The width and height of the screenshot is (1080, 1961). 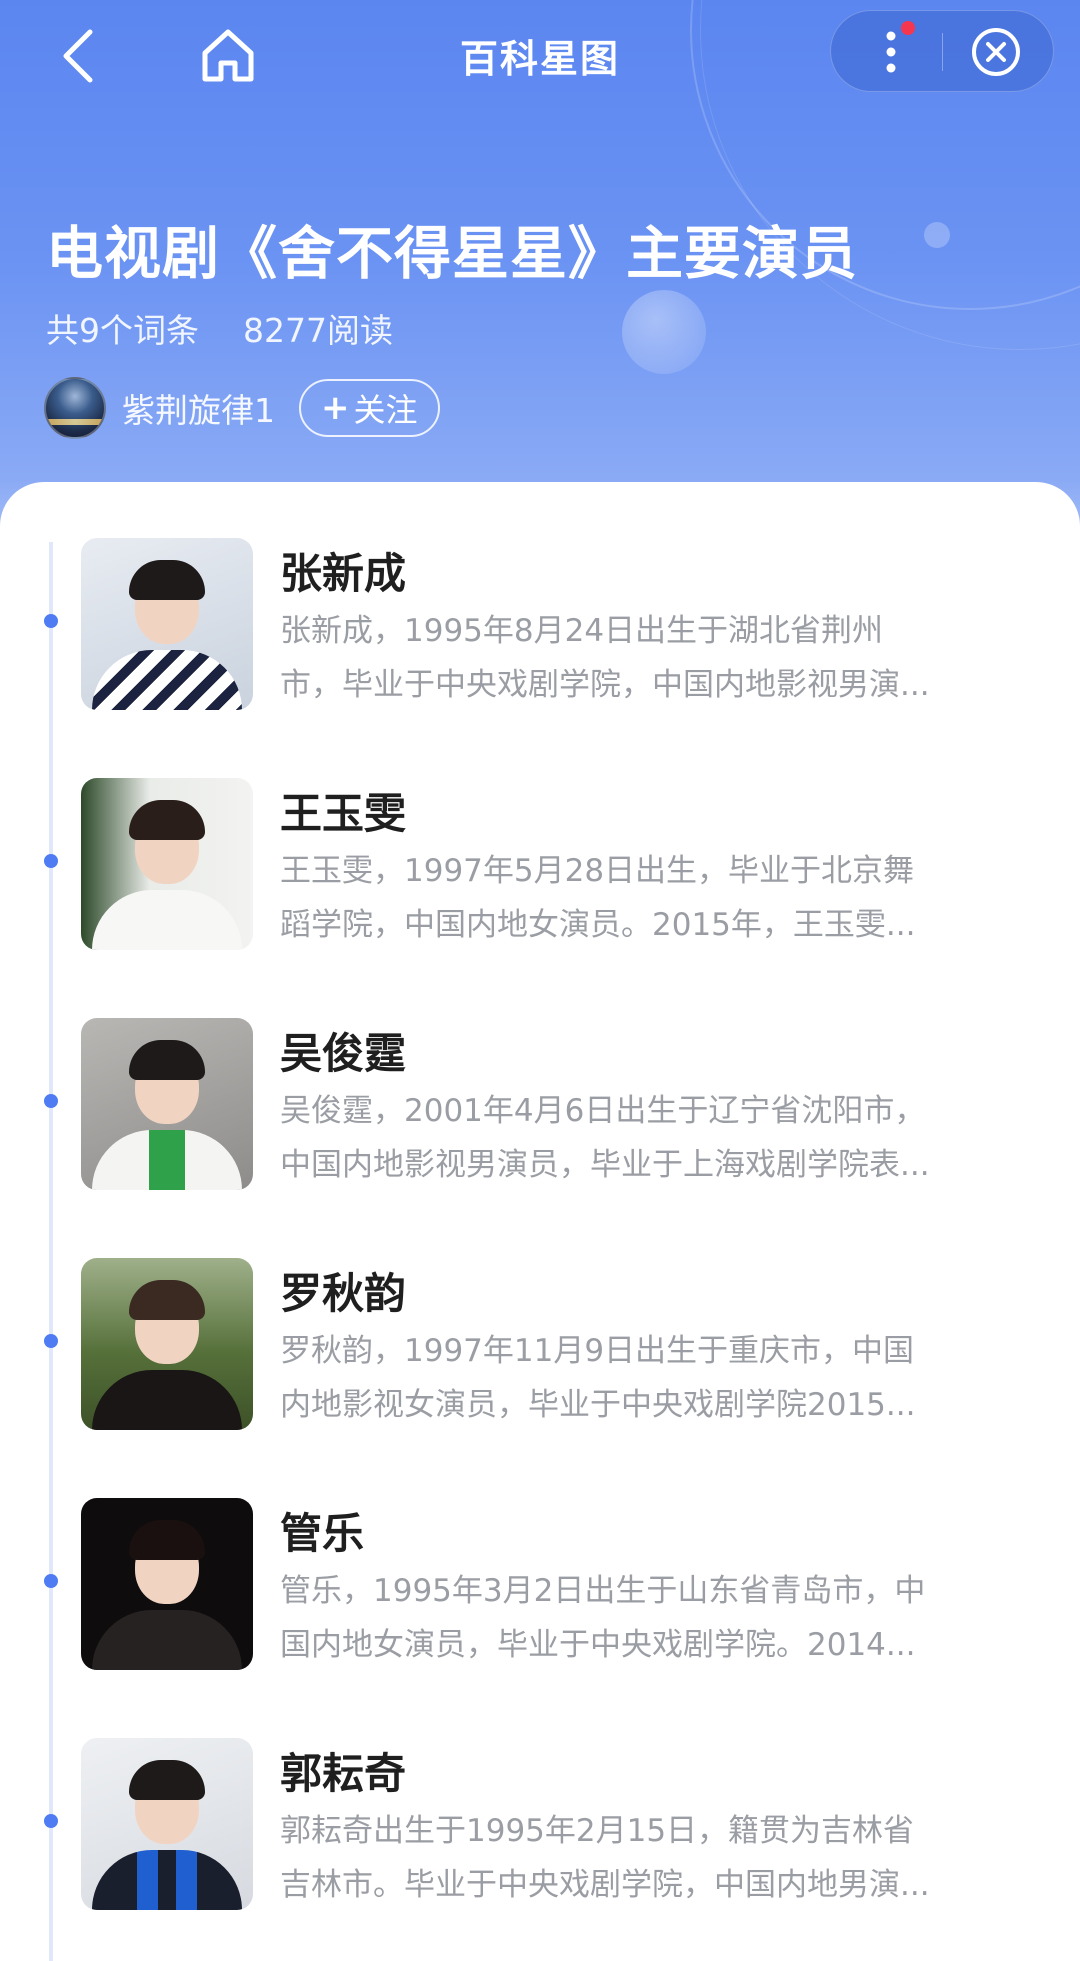 What do you see at coordinates (322, 1533) in the screenshot?
I see `actor-name: 管乐` at bounding box center [322, 1533].